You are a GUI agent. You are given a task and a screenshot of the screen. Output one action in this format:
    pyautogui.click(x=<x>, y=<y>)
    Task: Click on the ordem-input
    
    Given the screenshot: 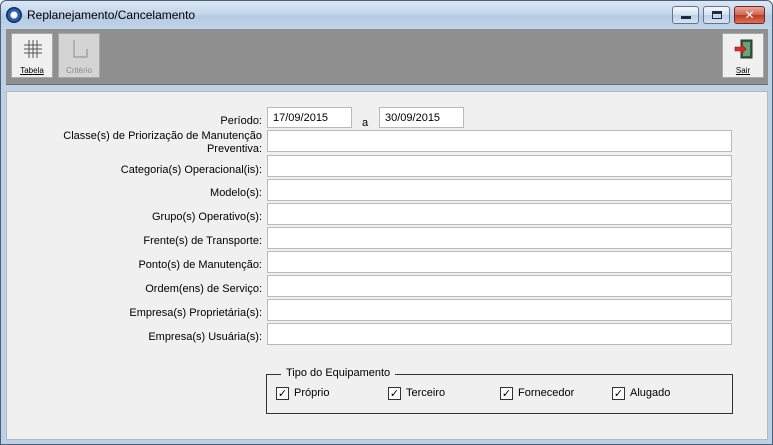 What is the action you would take?
    pyautogui.click(x=499, y=286)
    